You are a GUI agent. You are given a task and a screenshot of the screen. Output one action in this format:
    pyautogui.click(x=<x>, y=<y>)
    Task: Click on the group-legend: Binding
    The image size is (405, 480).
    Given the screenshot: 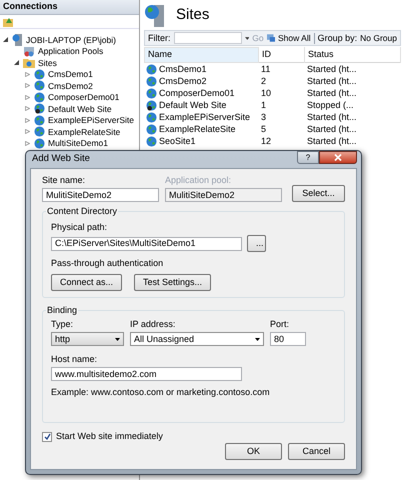 What is the action you would take?
    pyautogui.click(x=62, y=310)
    